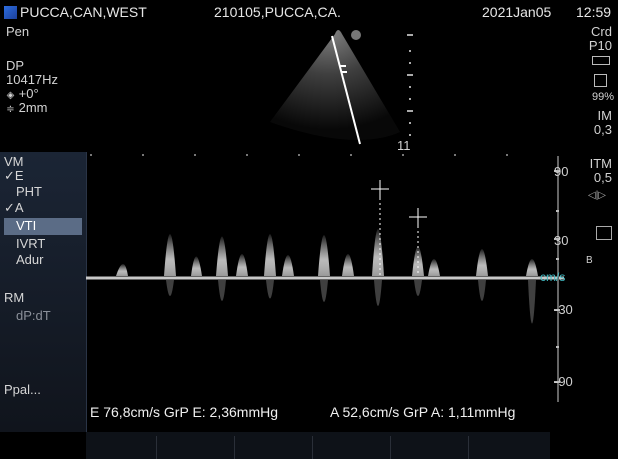  I want to click on doppler-waveforms, so click(327, 252).